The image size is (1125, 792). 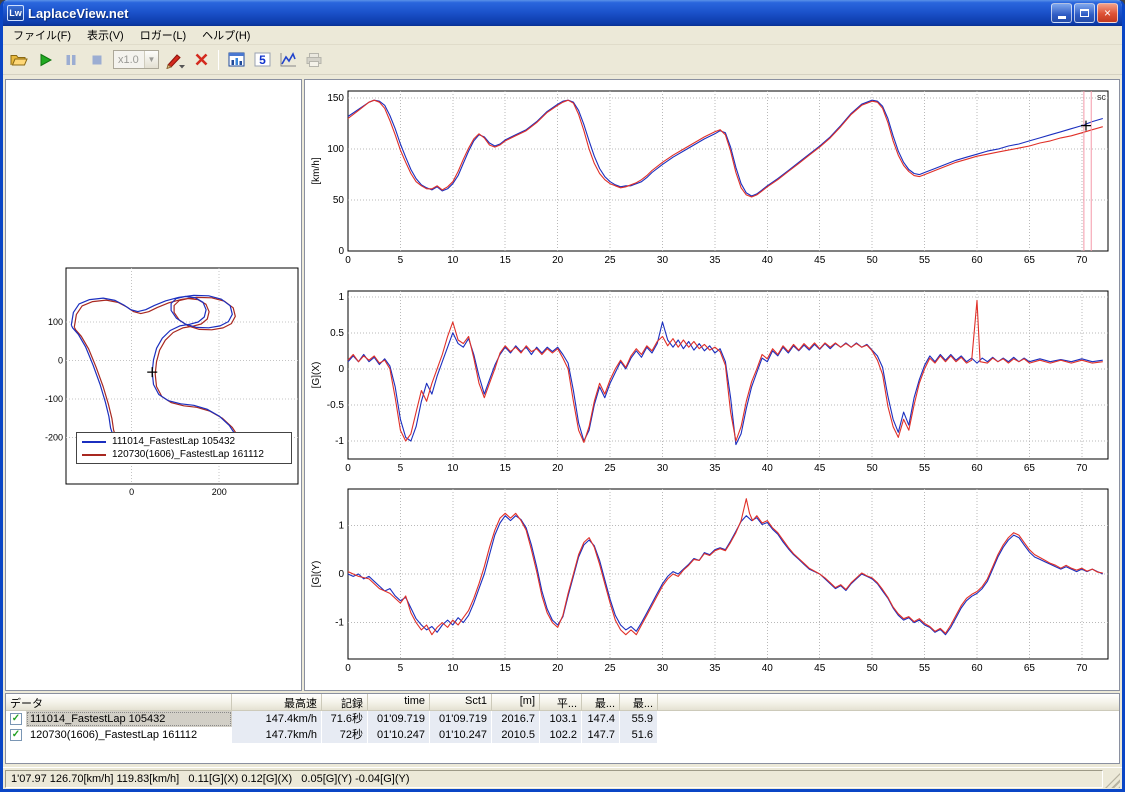 What do you see at coordinates (461, 702) in the screenshot?
I see `col-header-sct1: Sct1` at bounding box center [461, 702].